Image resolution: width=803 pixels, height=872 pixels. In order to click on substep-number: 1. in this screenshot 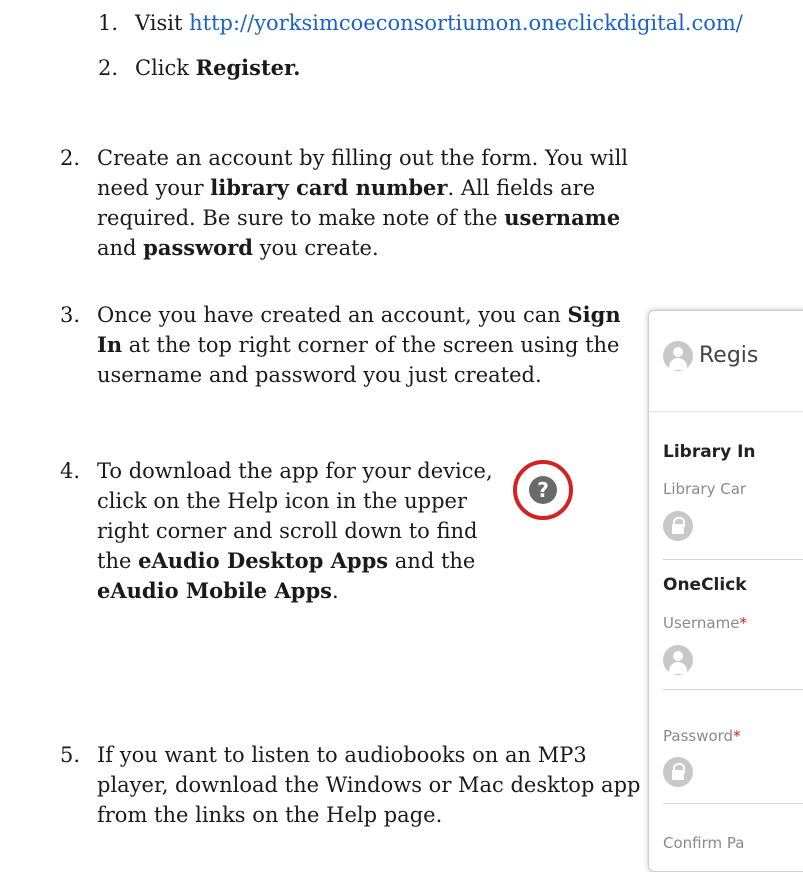, I will do `click(108, 23)`.